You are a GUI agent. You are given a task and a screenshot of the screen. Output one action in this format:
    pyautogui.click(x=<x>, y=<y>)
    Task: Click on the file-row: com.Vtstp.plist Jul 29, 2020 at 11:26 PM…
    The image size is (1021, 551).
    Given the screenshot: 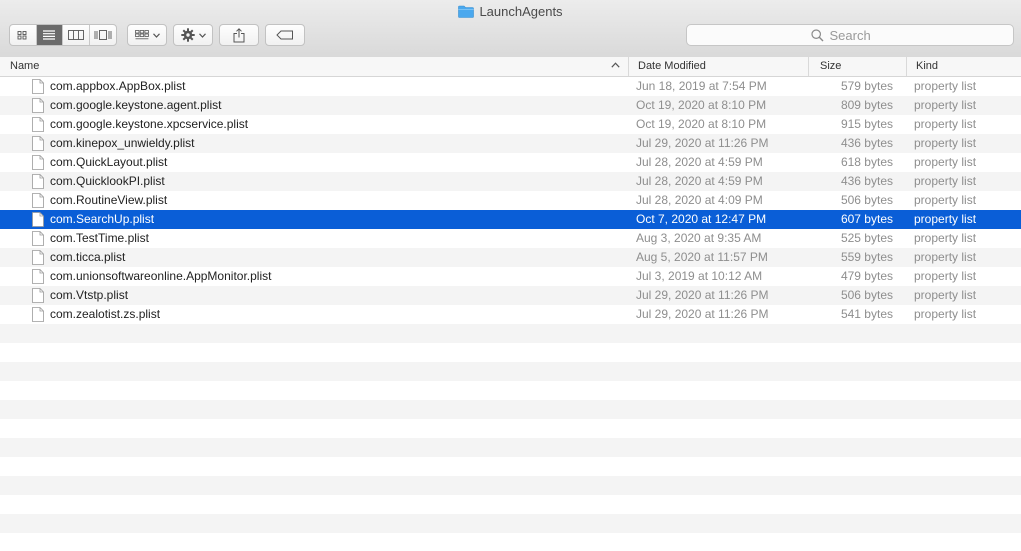 What is the action you would take?
    pyautogui.click(x=510, y=295)
    